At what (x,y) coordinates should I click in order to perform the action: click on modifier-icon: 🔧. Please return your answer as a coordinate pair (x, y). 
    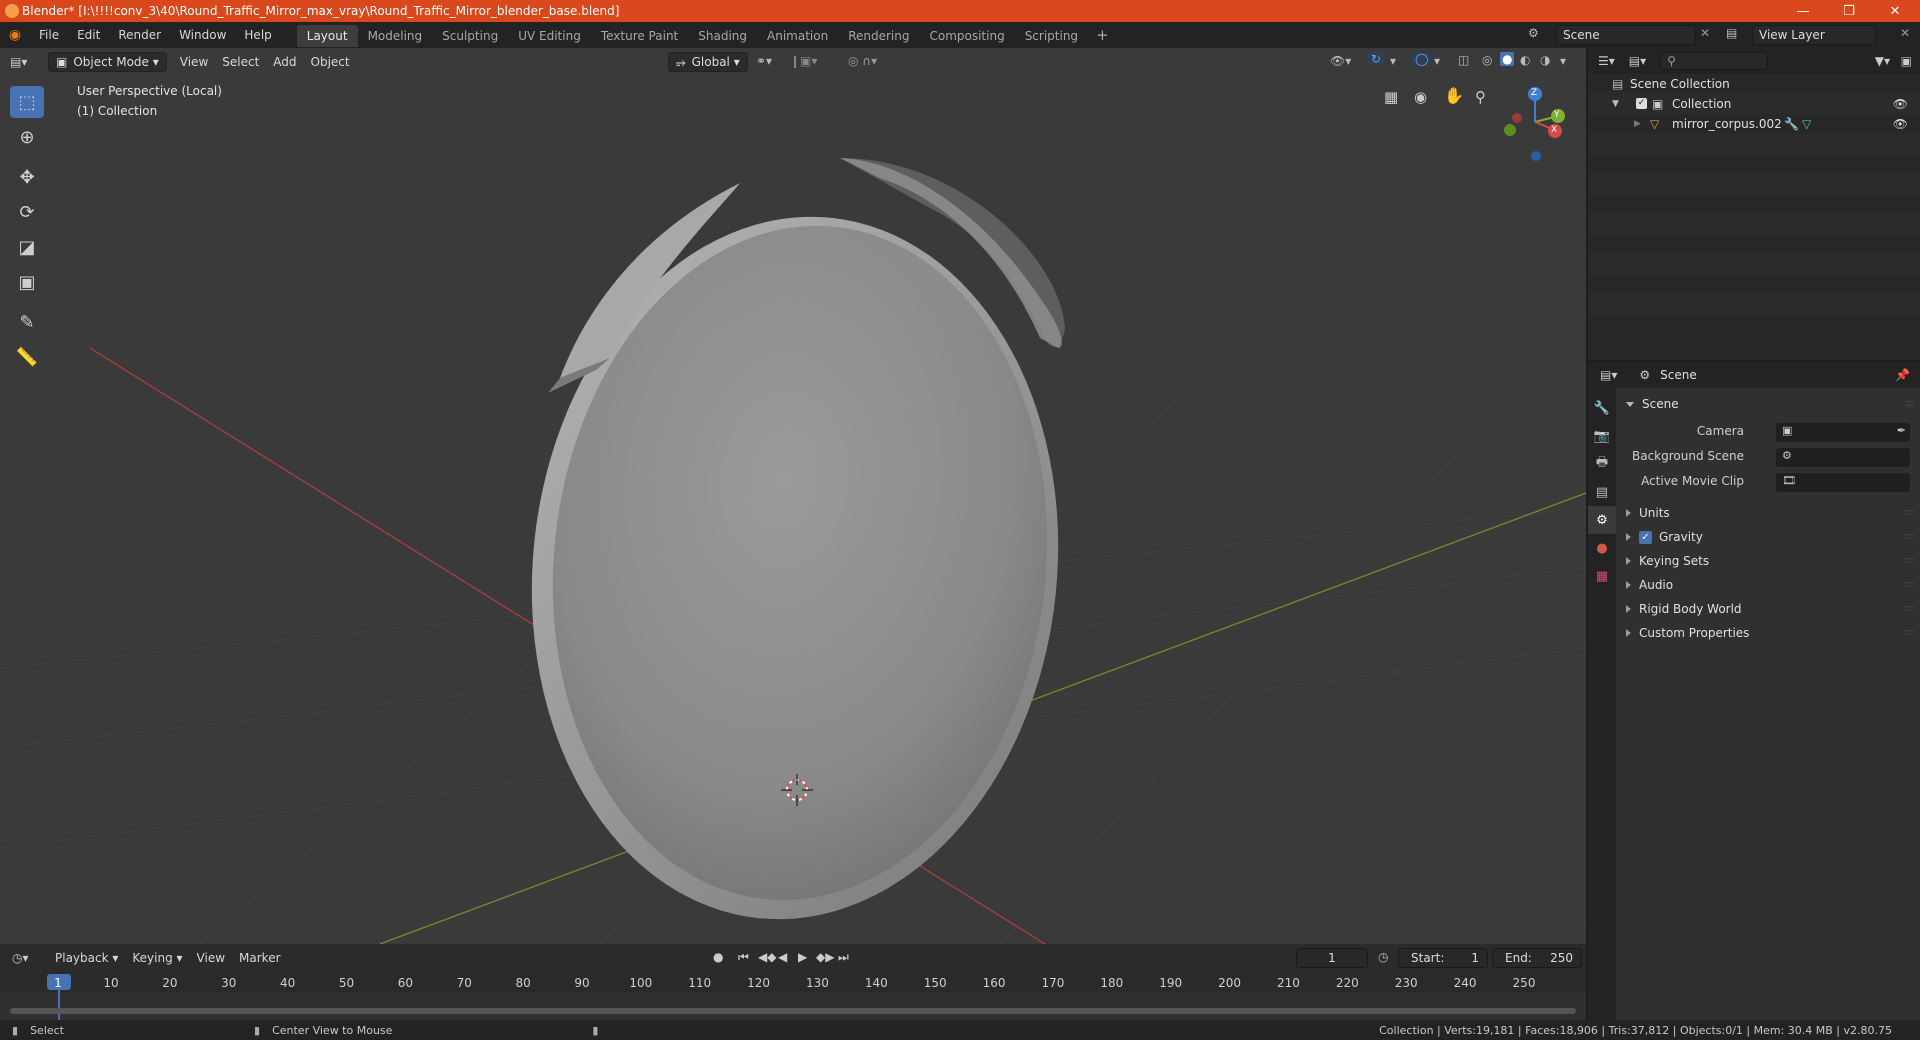
    Looking at the image, I should click on (1791, 124).